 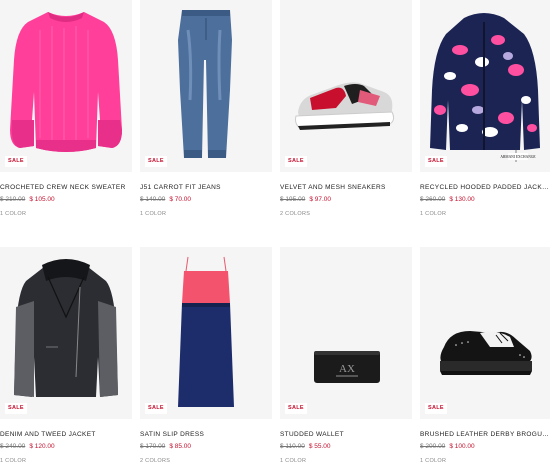 What do you see at coordinates (485, 187) in the screenshot?
I see `product-name: RECYCLED HOODED PADDED JACKET` at bounding box center [485, 187].